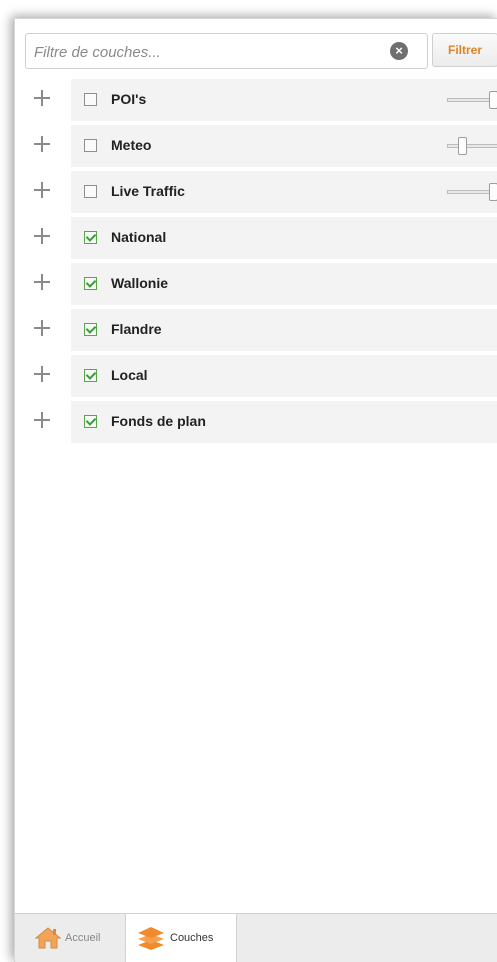 This screenshot has height=962, width=497. What do you see at coordinates (464, 50) in the screenshot?
I see `filter-button: Filtrer` at bounding box center [464, 50].